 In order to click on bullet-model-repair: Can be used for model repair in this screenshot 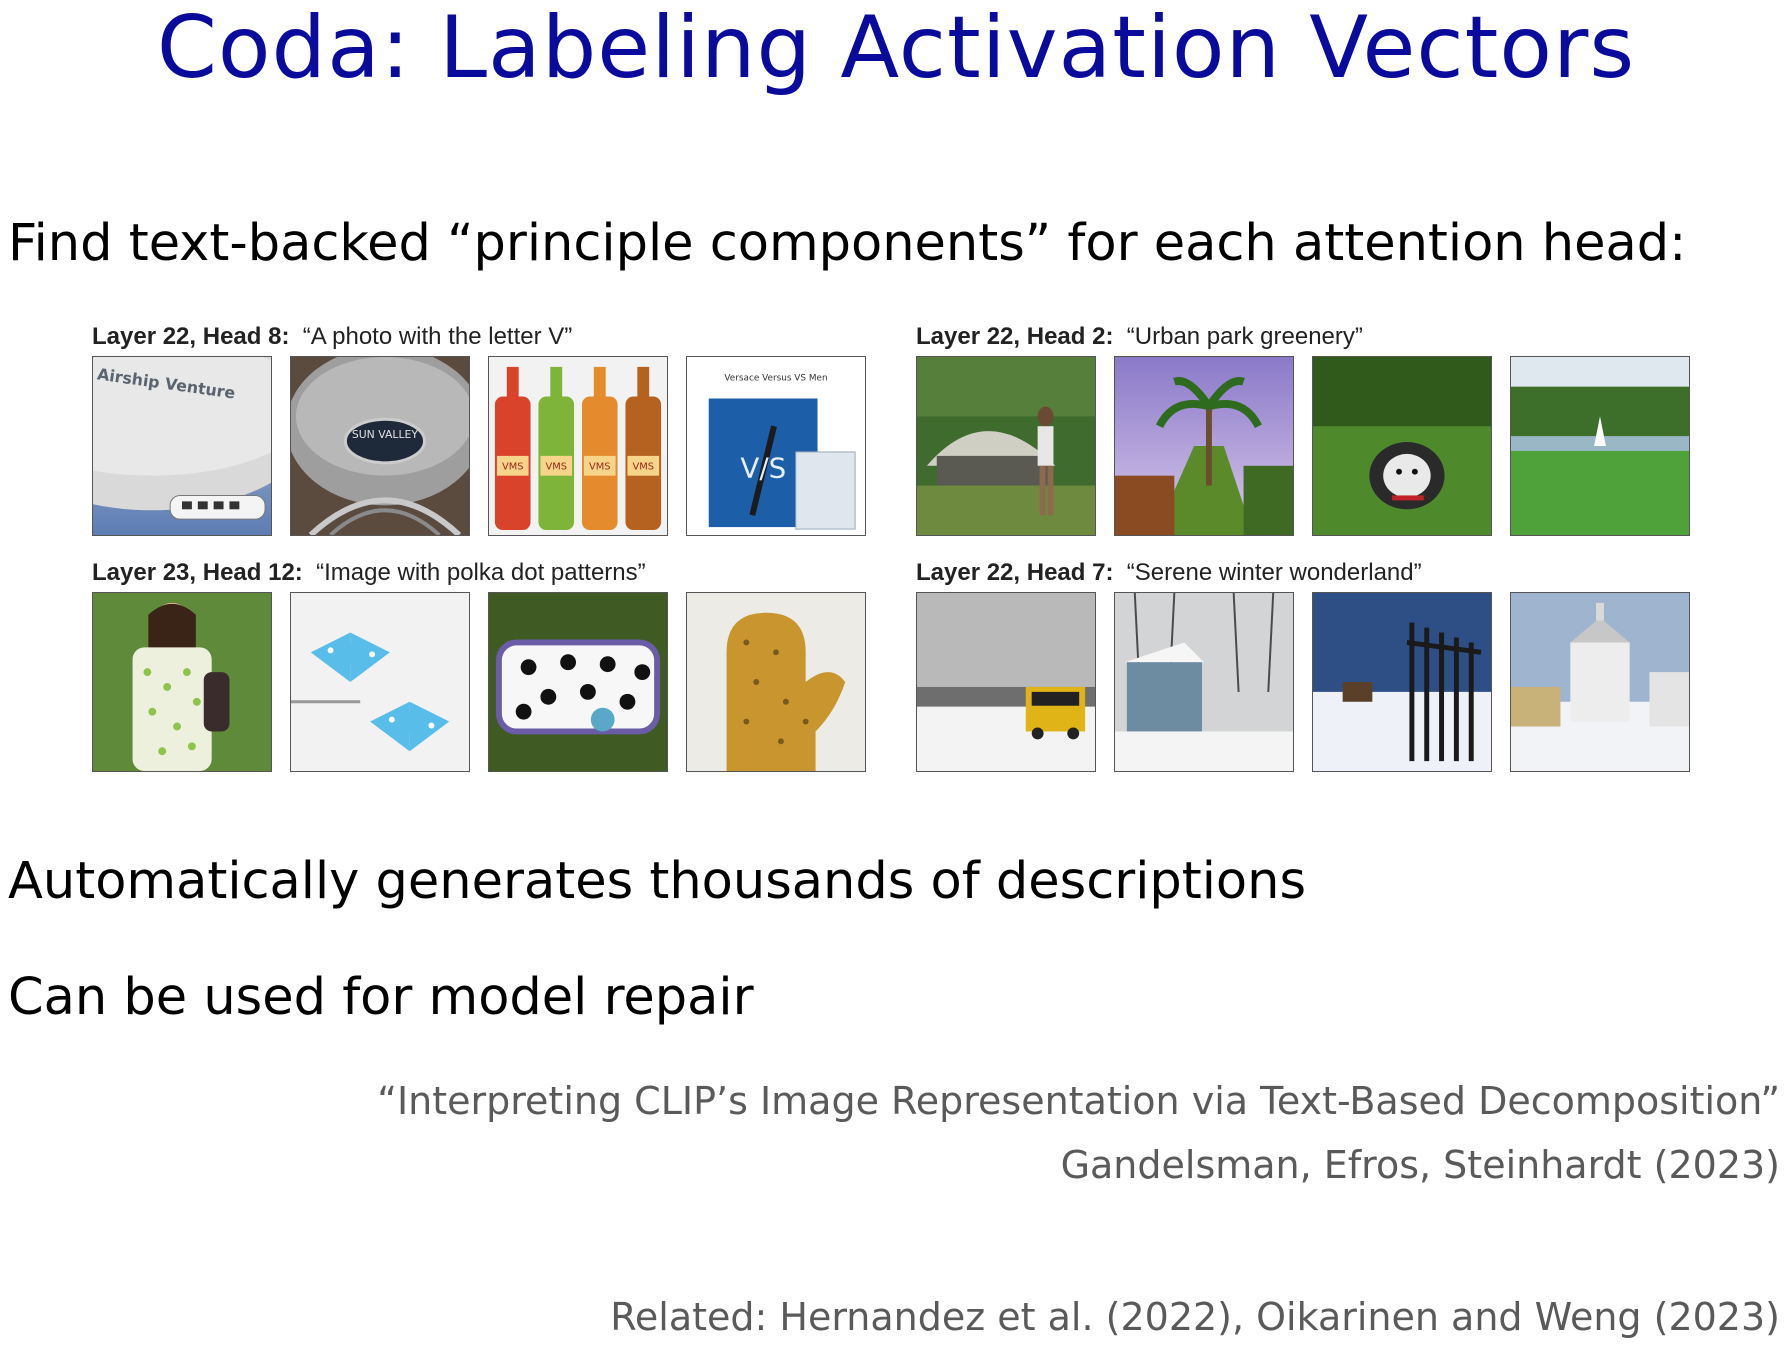, I will do `click(381, 997)`.